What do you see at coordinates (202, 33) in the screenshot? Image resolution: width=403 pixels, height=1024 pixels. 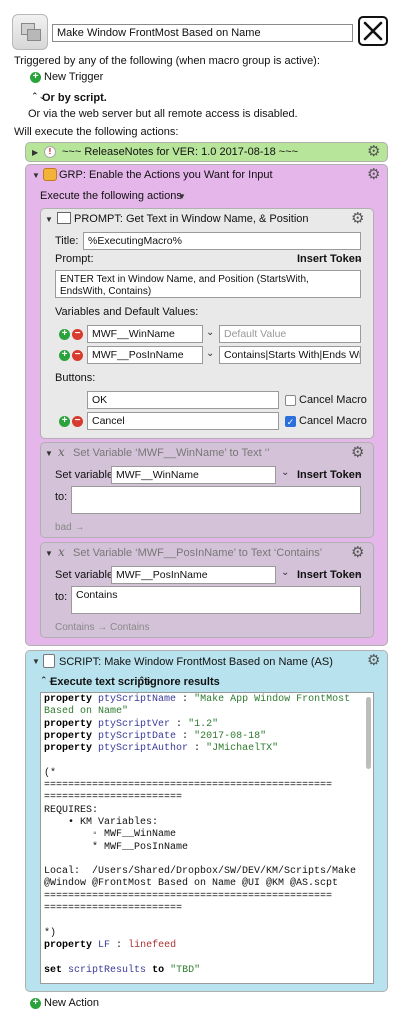 I see `macro-name-field: Make Window FrontMost Based on Name` at bounding box center [202, 33].